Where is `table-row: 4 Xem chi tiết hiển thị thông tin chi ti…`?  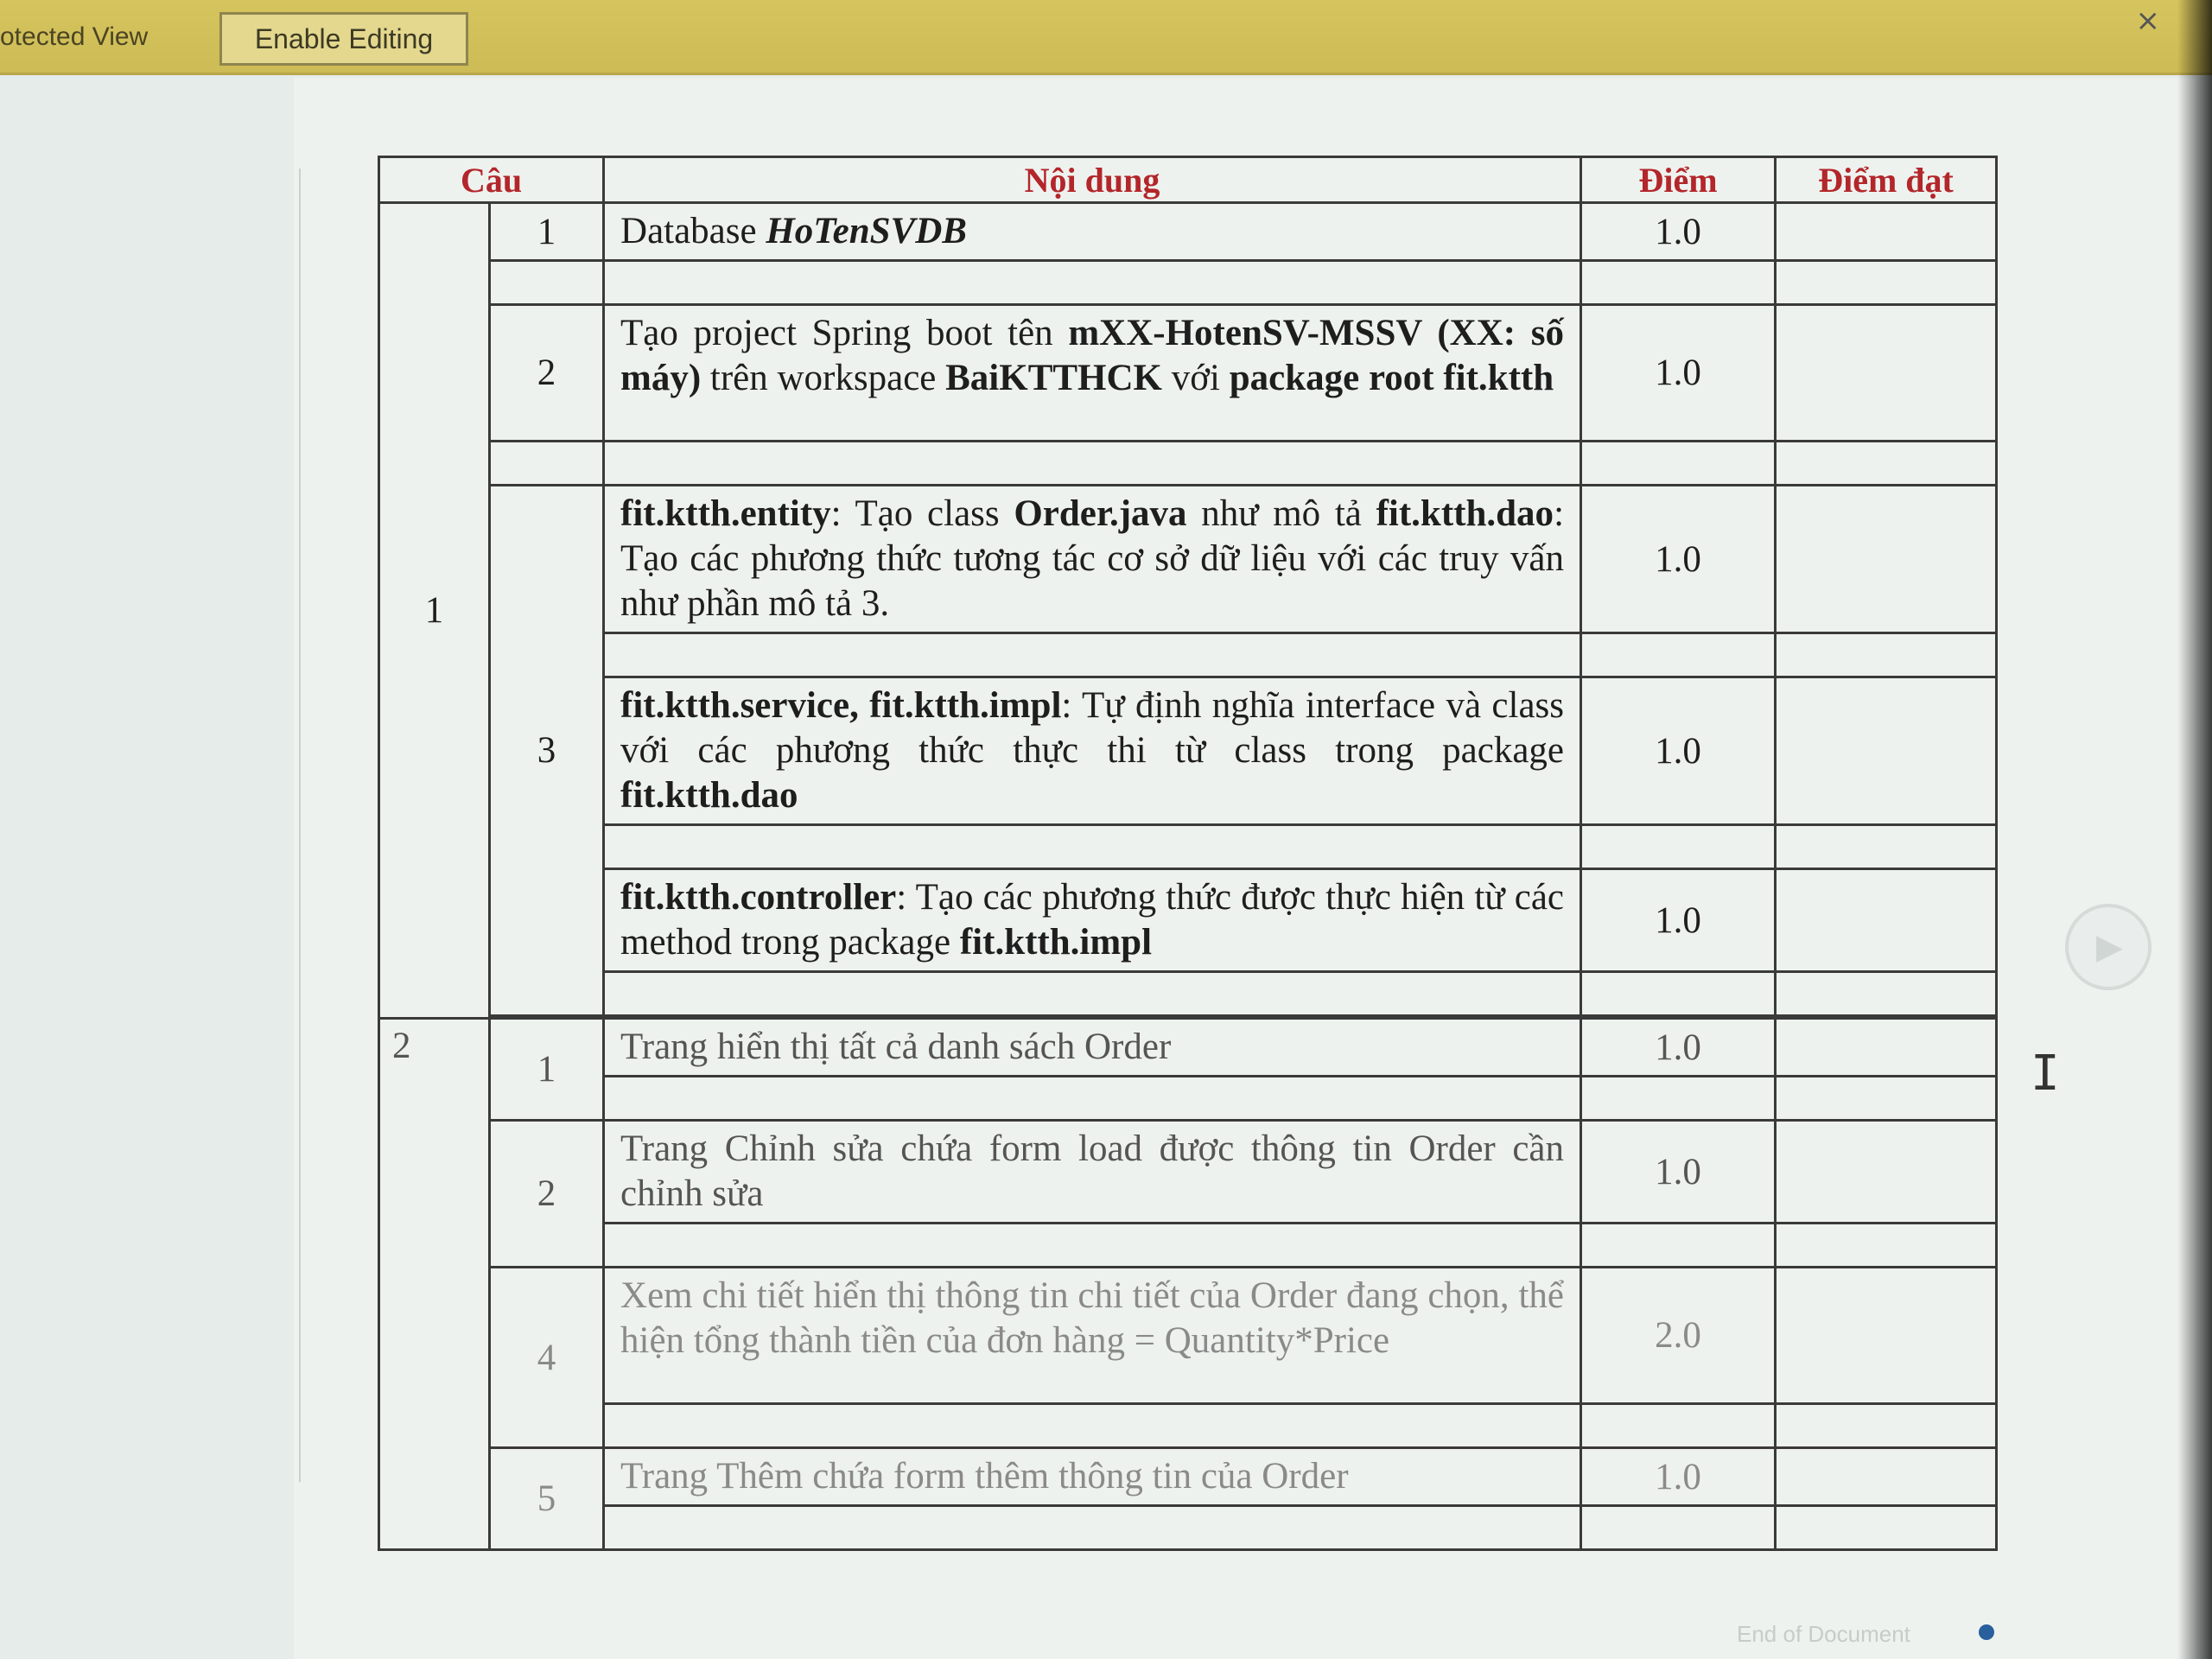
table-row: 4 Xem chi tiết hiển thị thông tin chi ti… is located at coordinates (1189, 1357).